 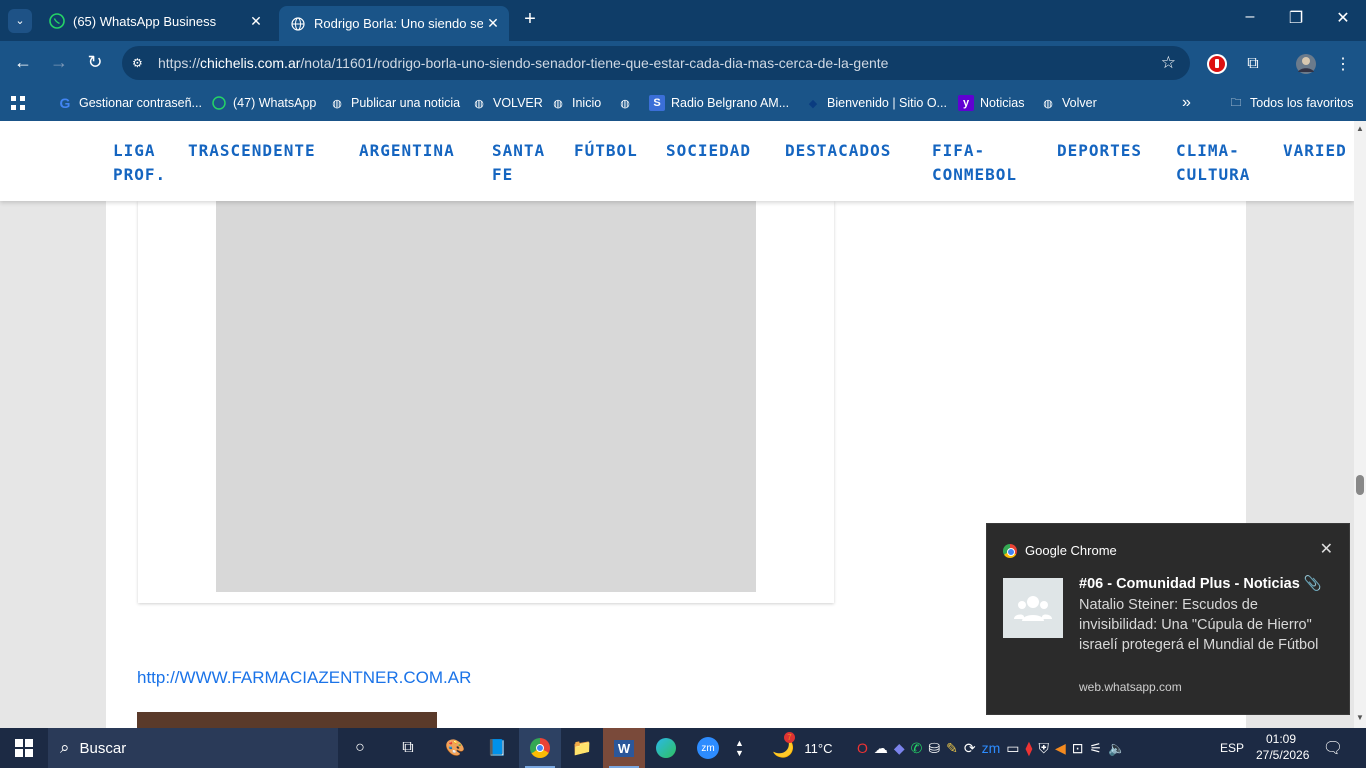 I want to click on nav-item-label: TRASCENDENTE, so click(x=252, y=150).